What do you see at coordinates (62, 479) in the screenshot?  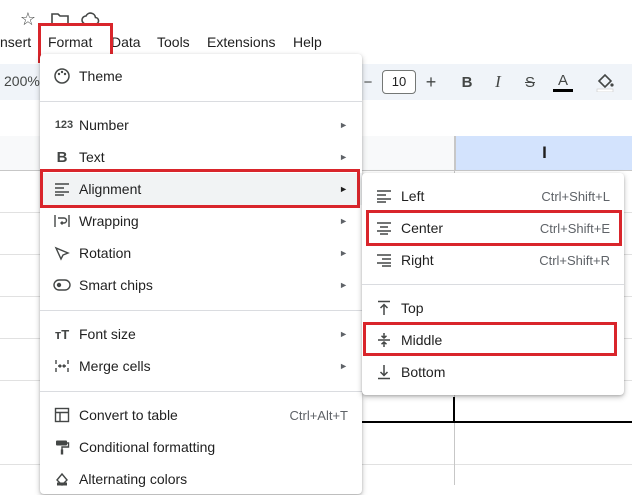 I see `fill-drip-icon` at bounding box center [62, 479].